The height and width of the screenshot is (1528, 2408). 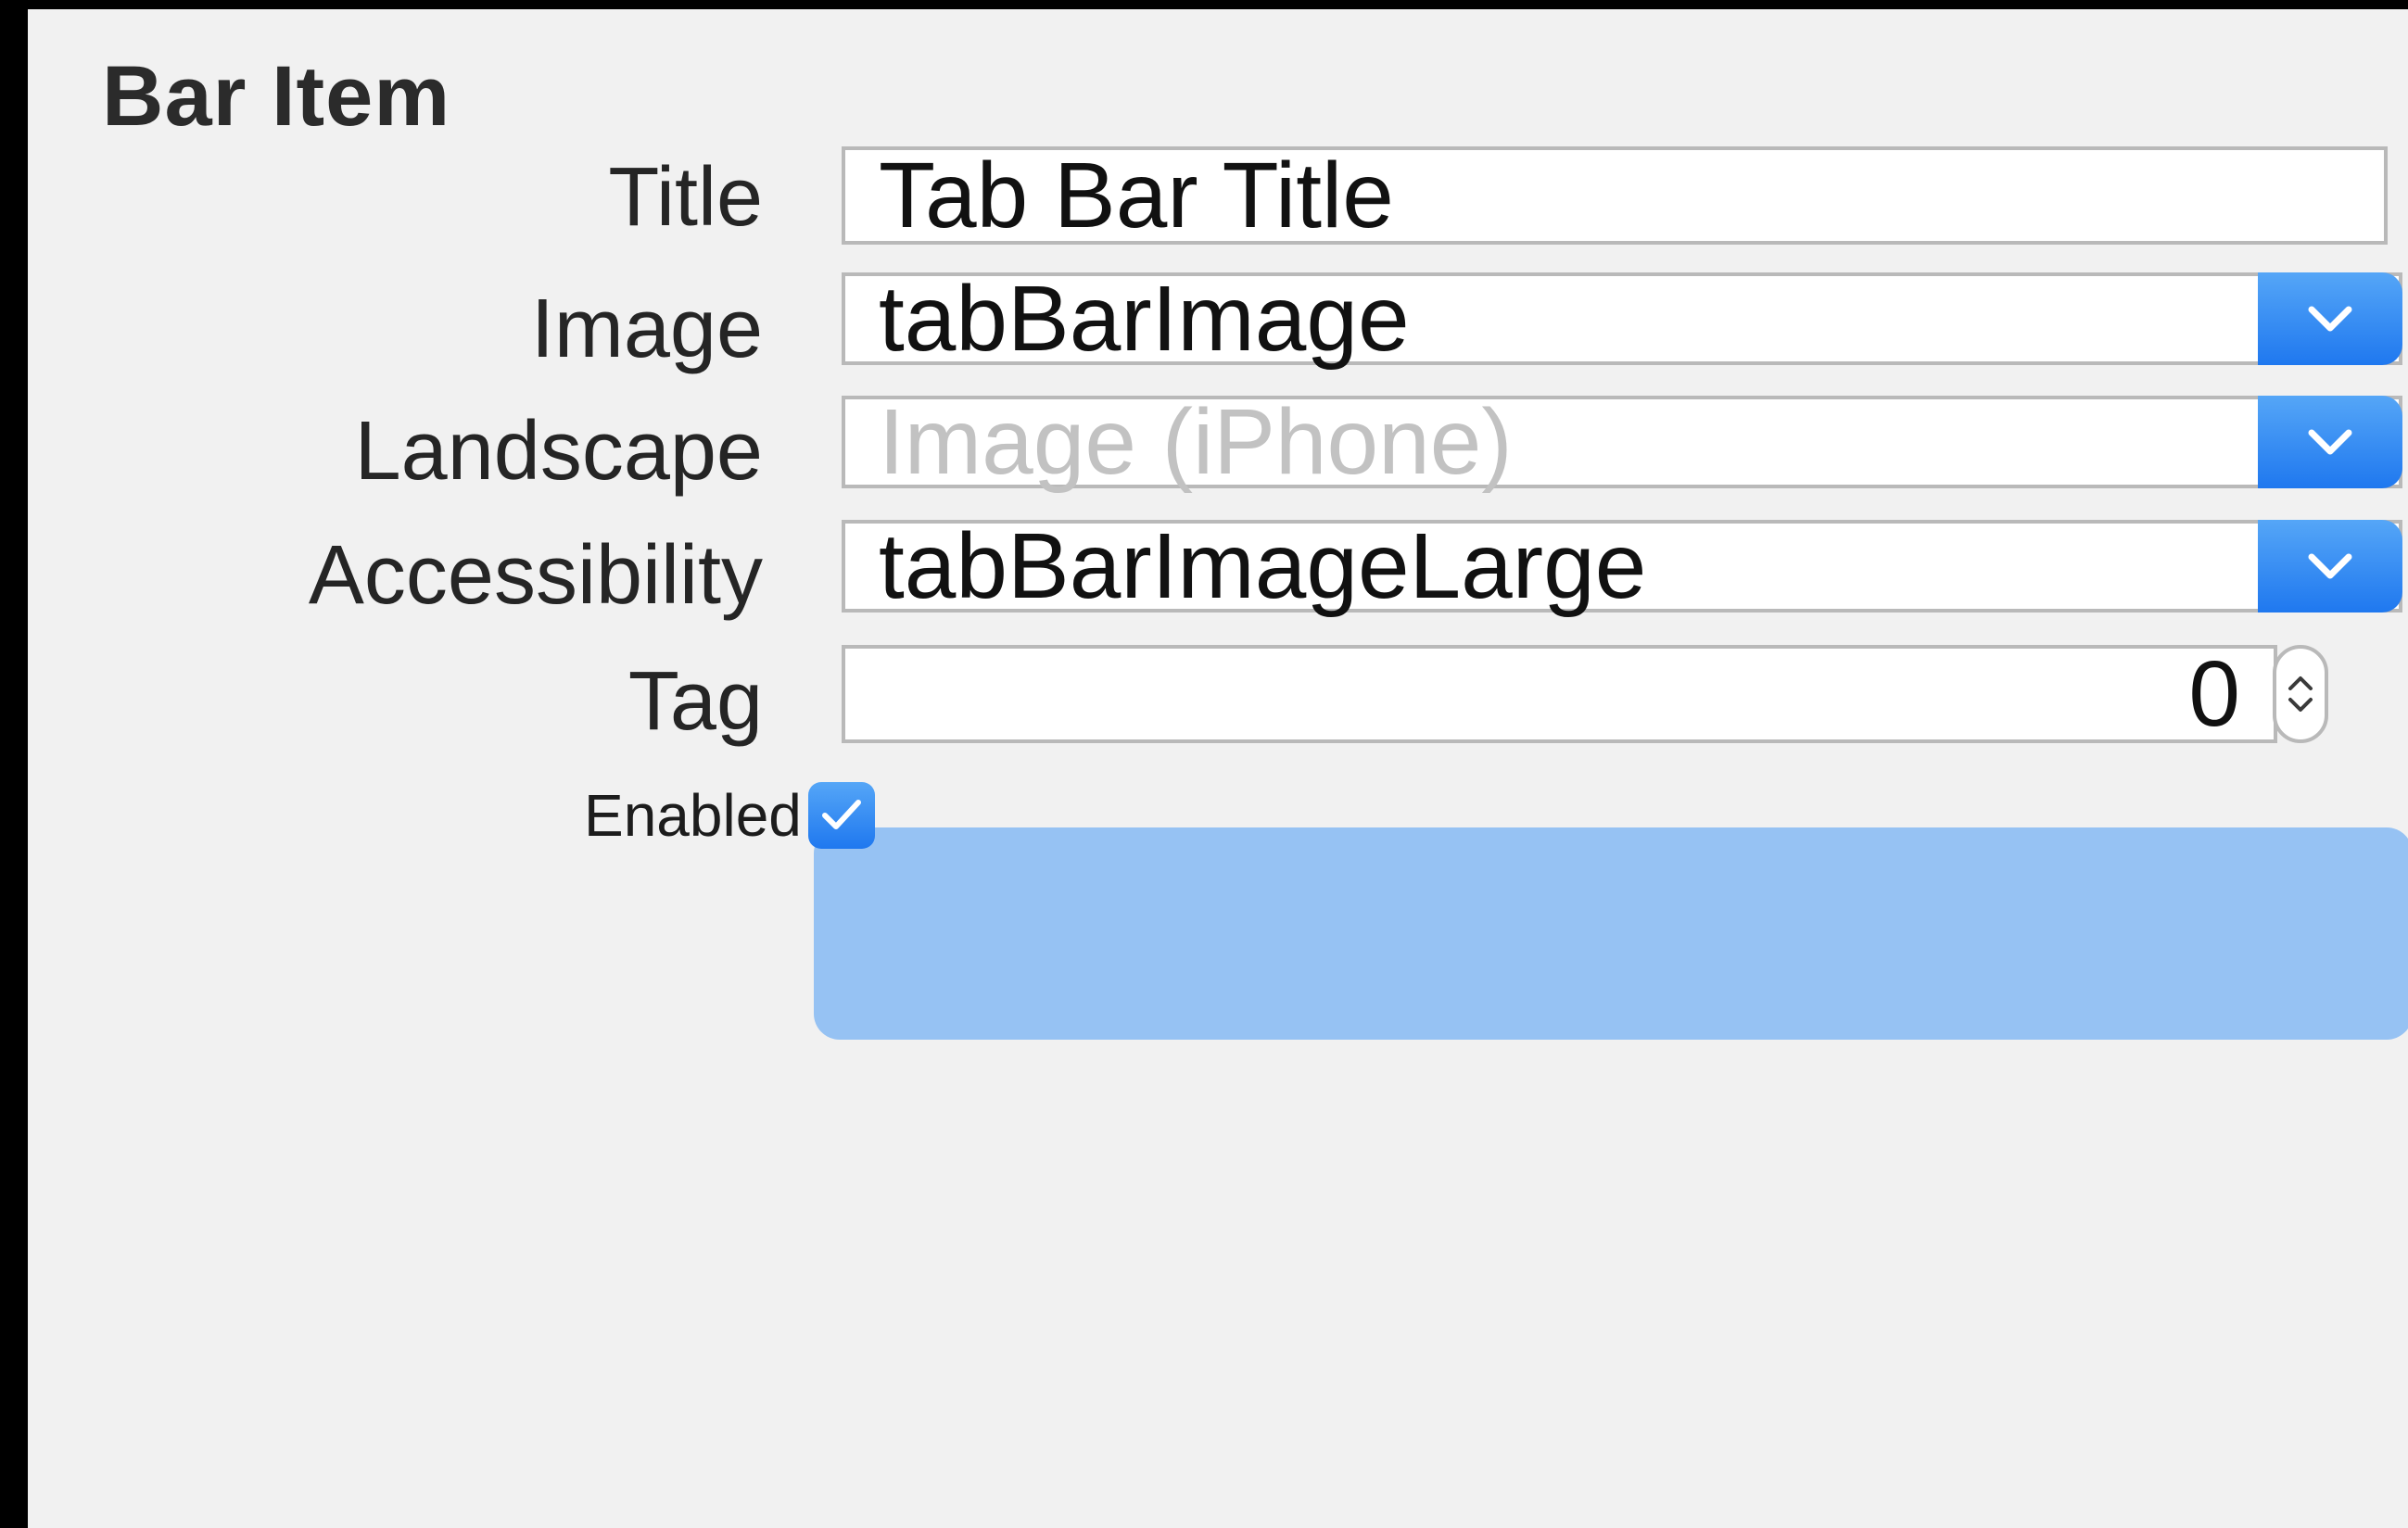 I want to click on tag-field-value: 0, so click(x=2214, y=694).